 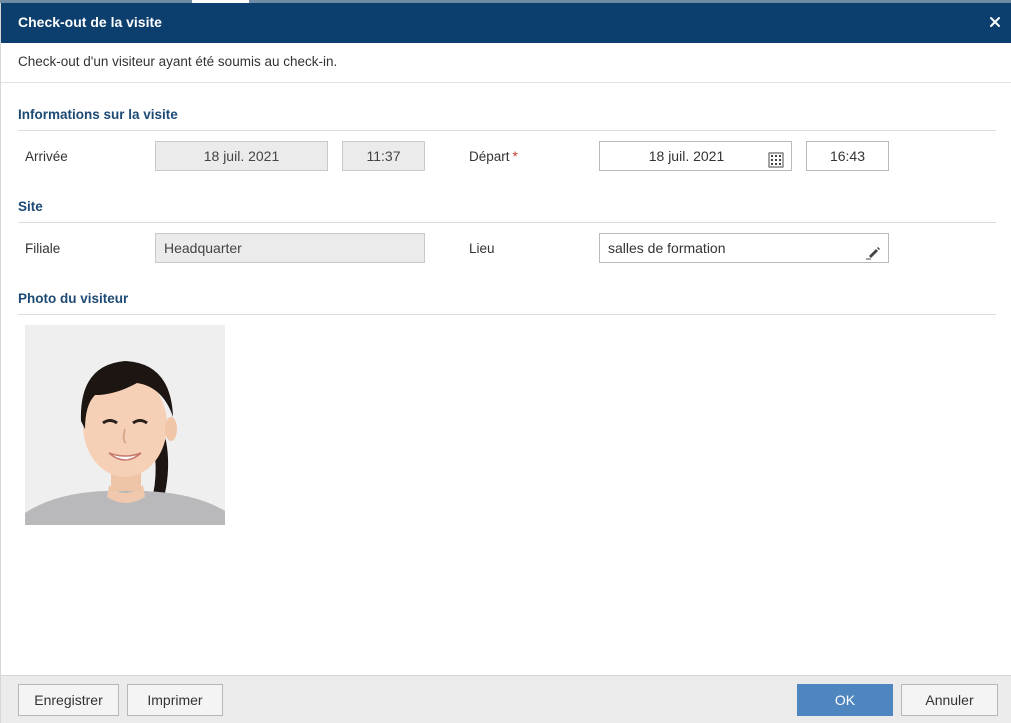 I want to click on location-value: salles de formation, so click(x=667, y=248).